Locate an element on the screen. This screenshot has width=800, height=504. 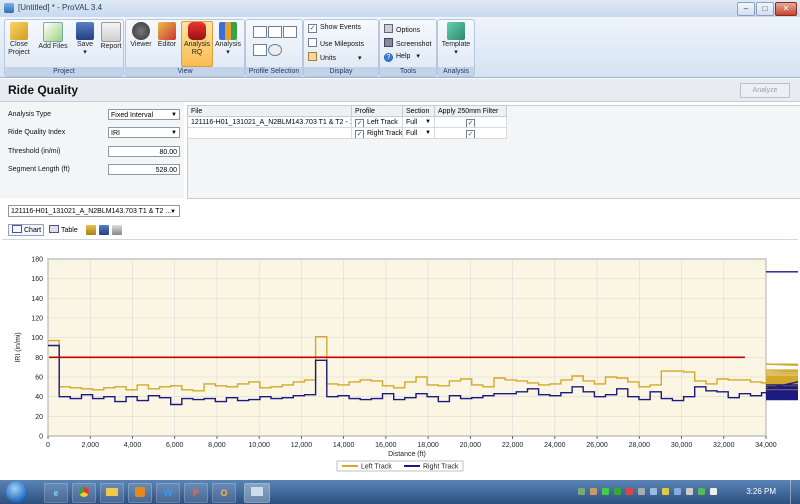
options-icon is located at coordinates (388, 28).